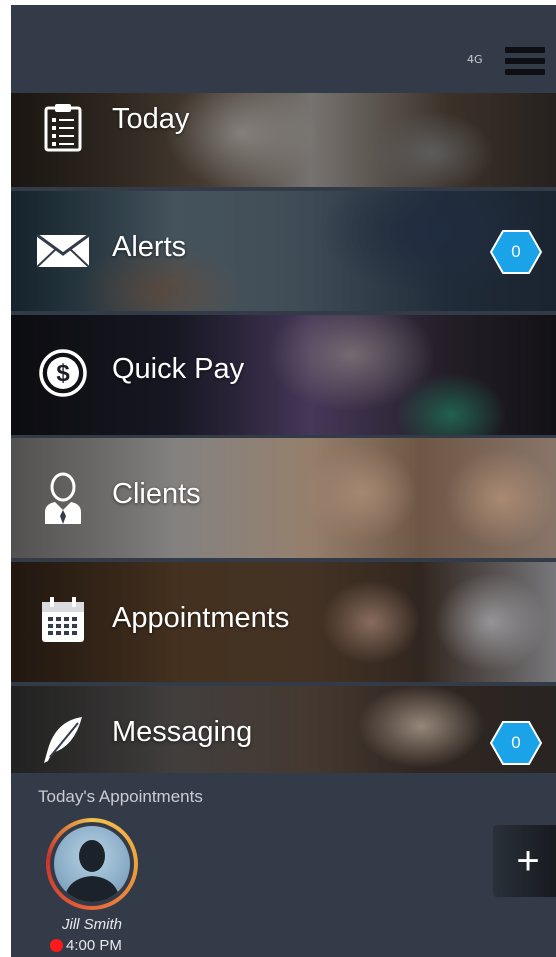  I want to click on menu-item-label: Quick Pay, so click(178, 369).